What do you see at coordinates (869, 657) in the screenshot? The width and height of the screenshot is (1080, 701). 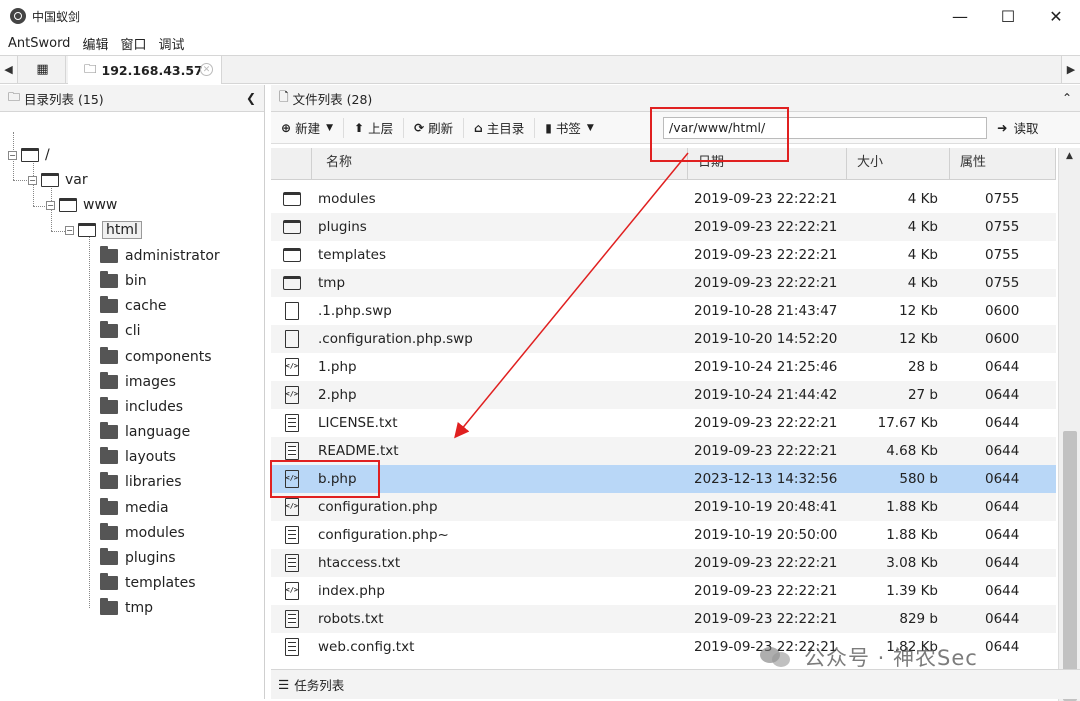 I see `watermark: 公众号 · 神农Sec` at bounding box center [869, 657].